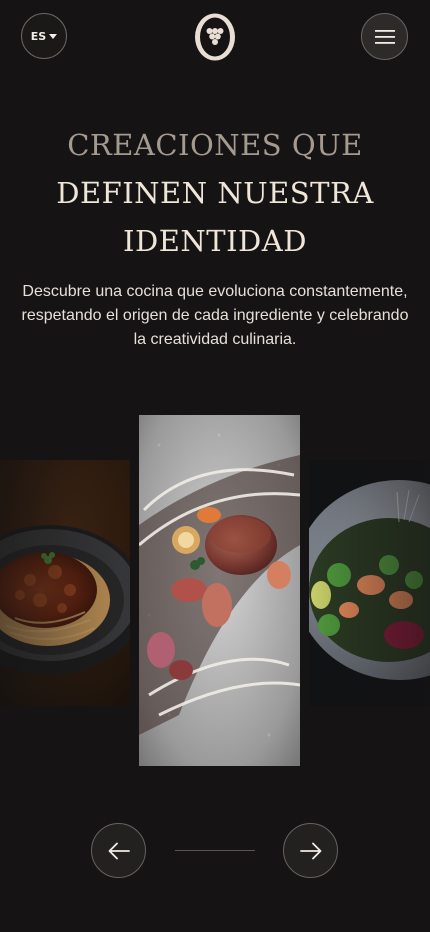 The height and width of the screenshot is (932, 430). Describe the element at coordinates (215, 241) in the screenshot. I see `title-line-3: IDENTIDAD` at that location.